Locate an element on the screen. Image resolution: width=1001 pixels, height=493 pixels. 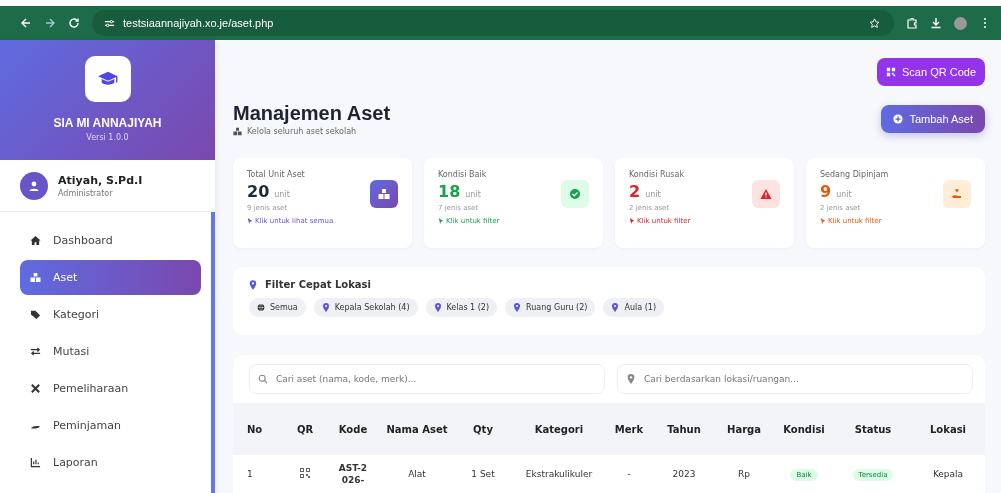
column-header: Status is located at coordinates (873, 429).